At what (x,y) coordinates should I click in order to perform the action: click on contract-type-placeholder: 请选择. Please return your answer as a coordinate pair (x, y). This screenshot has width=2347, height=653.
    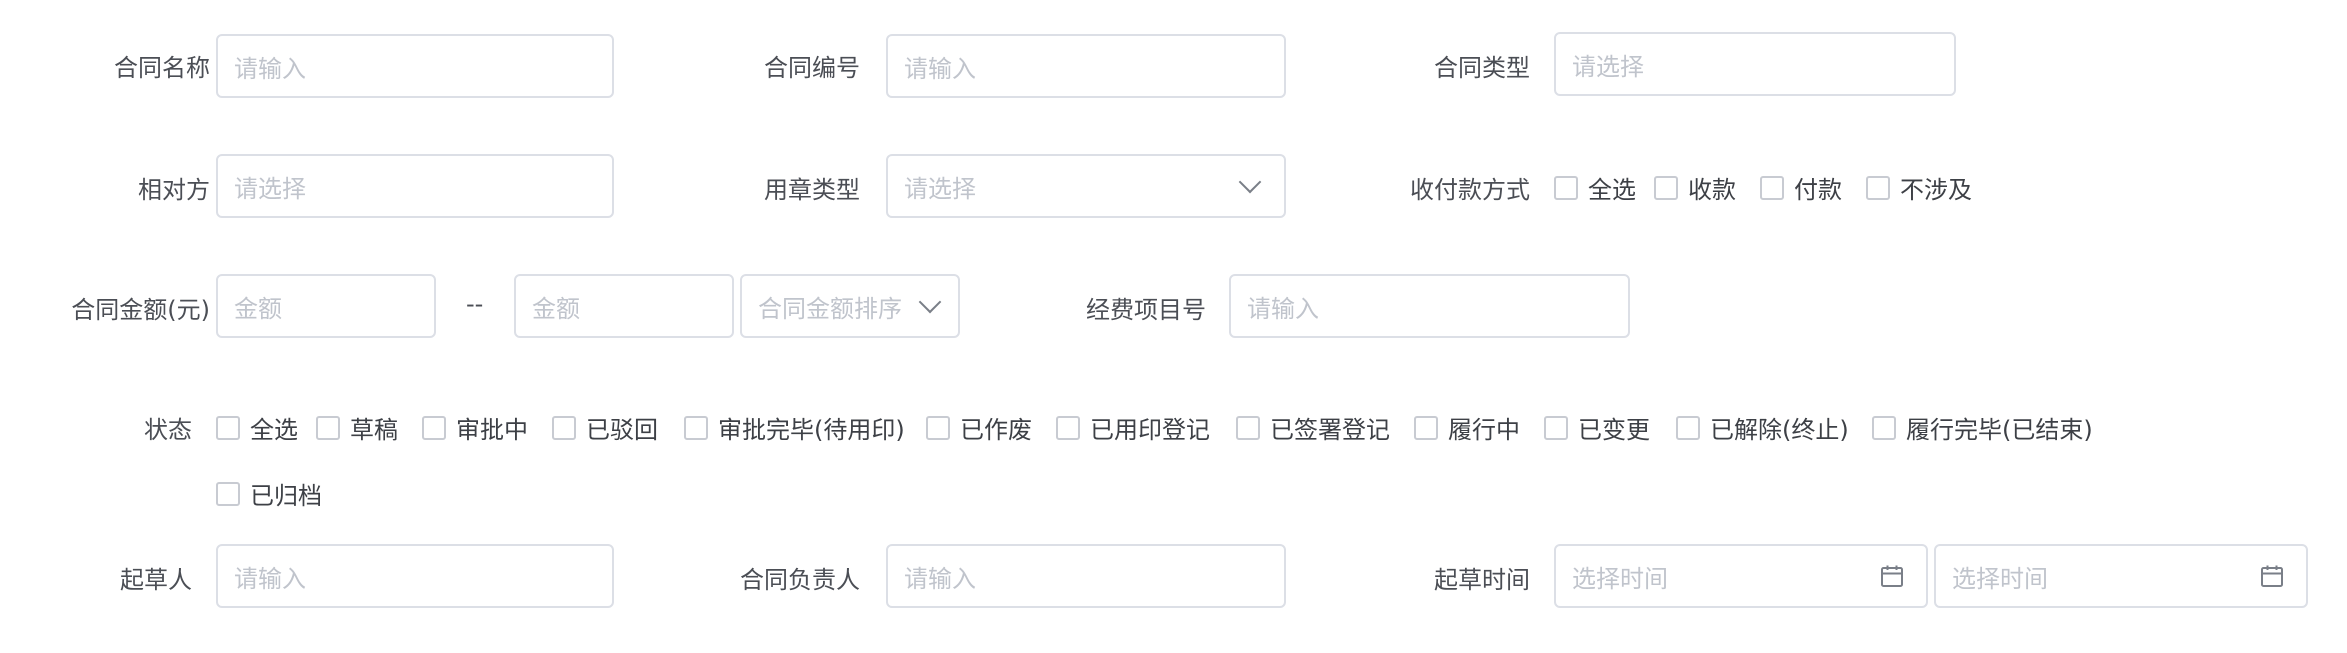
    Looking at the image, I should click on (1608, 66).